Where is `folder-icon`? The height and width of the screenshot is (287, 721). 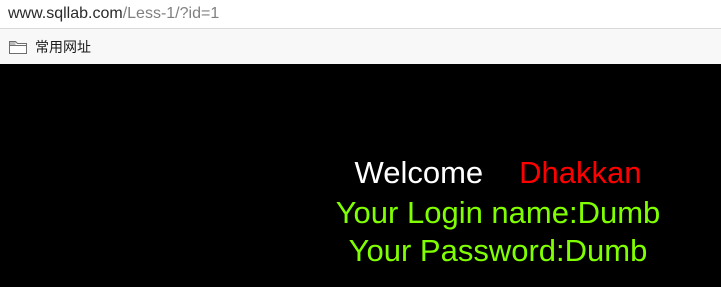 folder-icon is located at coordinates (18, 47).